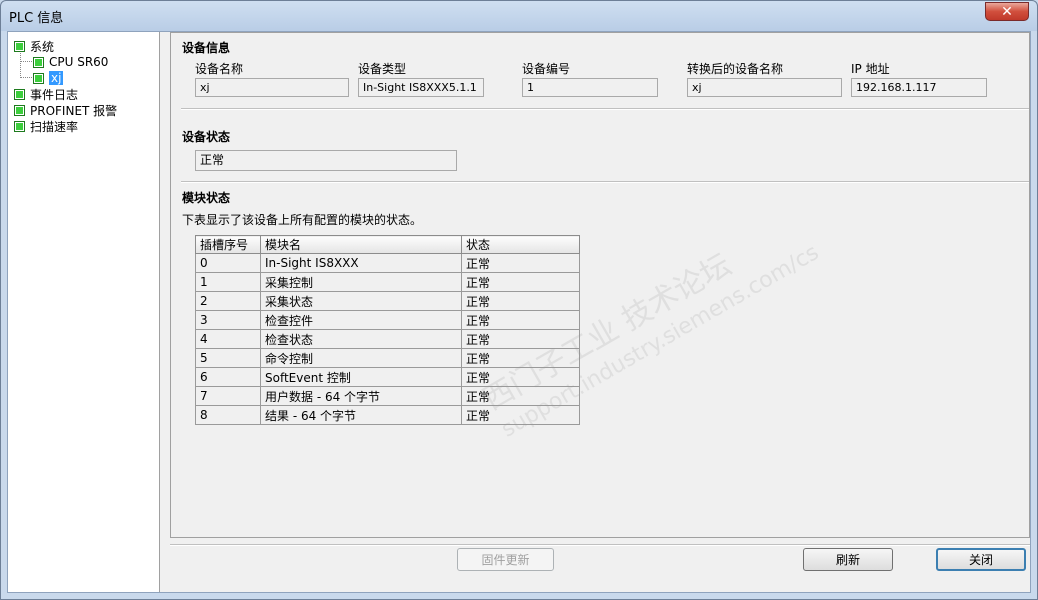 The width and height of the screenshot is (1038, 600). Describe the element at coordinates (361, 320) in the screenshot. I see `module-name-cell: 检查控件` at that location.